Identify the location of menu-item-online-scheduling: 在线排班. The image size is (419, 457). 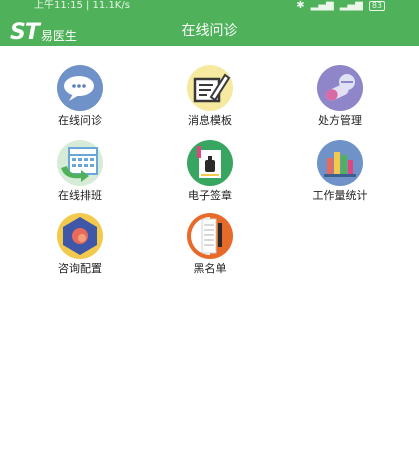
(80, 168).